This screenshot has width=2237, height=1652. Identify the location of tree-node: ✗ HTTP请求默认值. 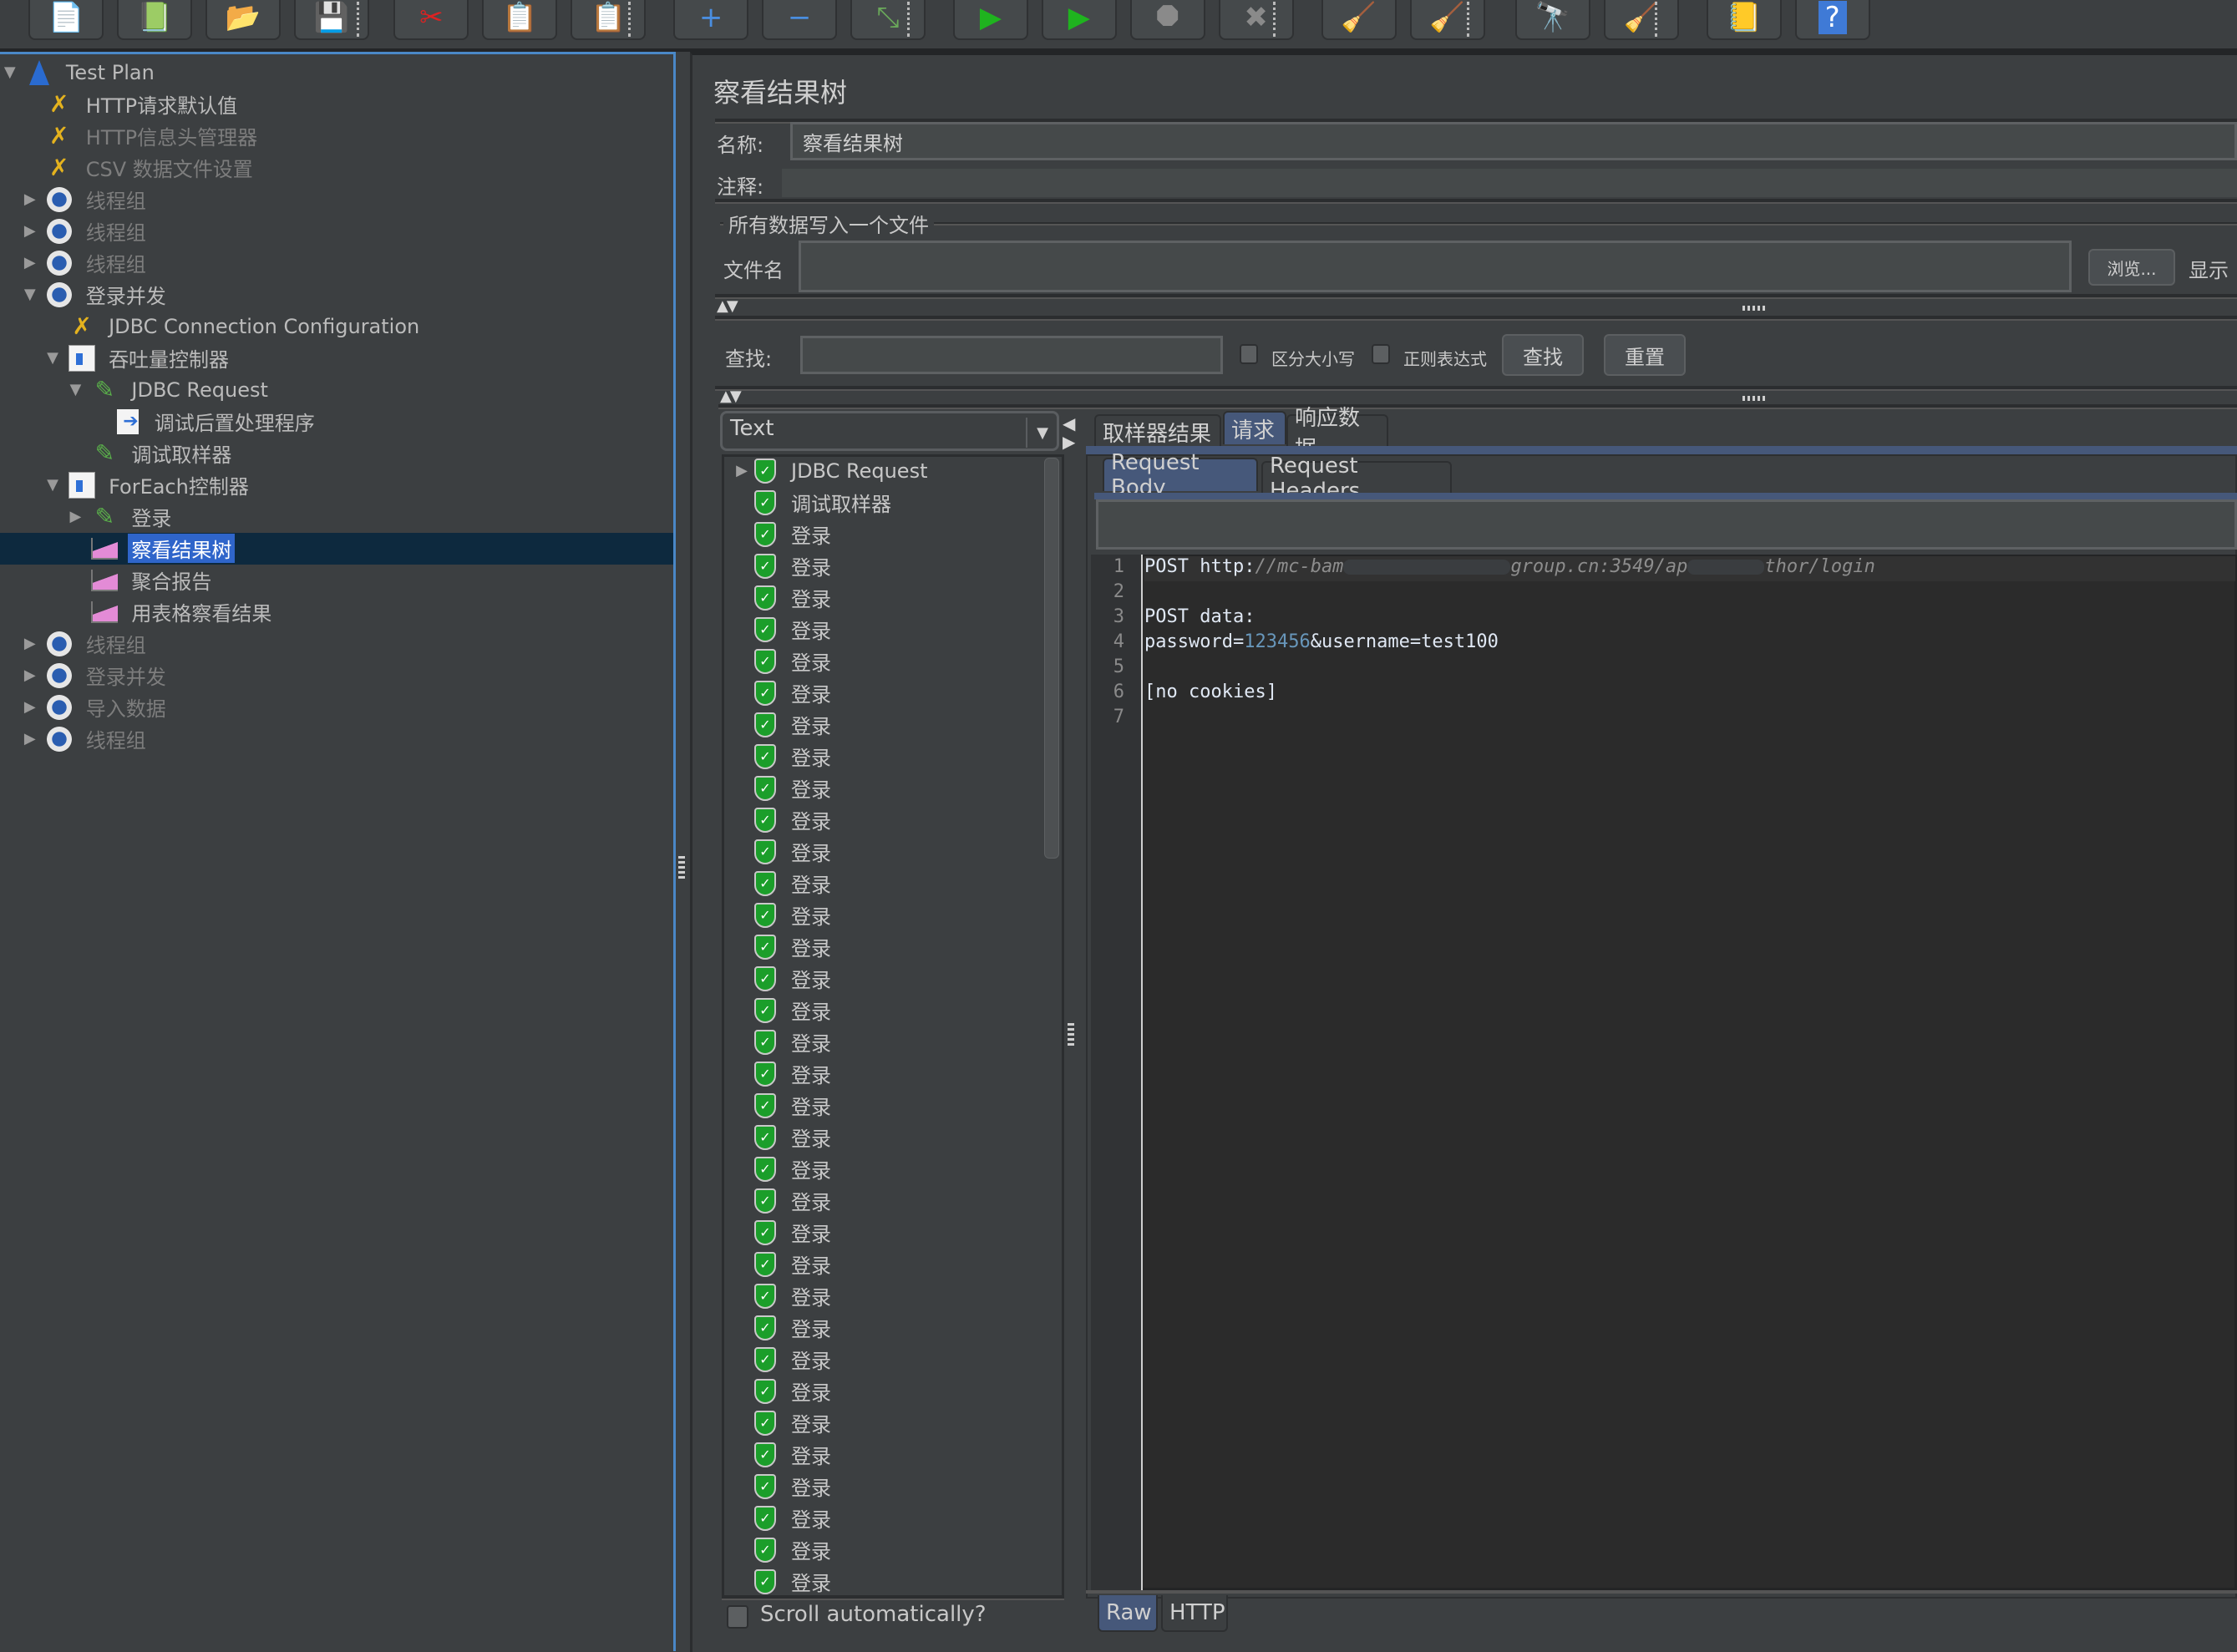
(131, 104).